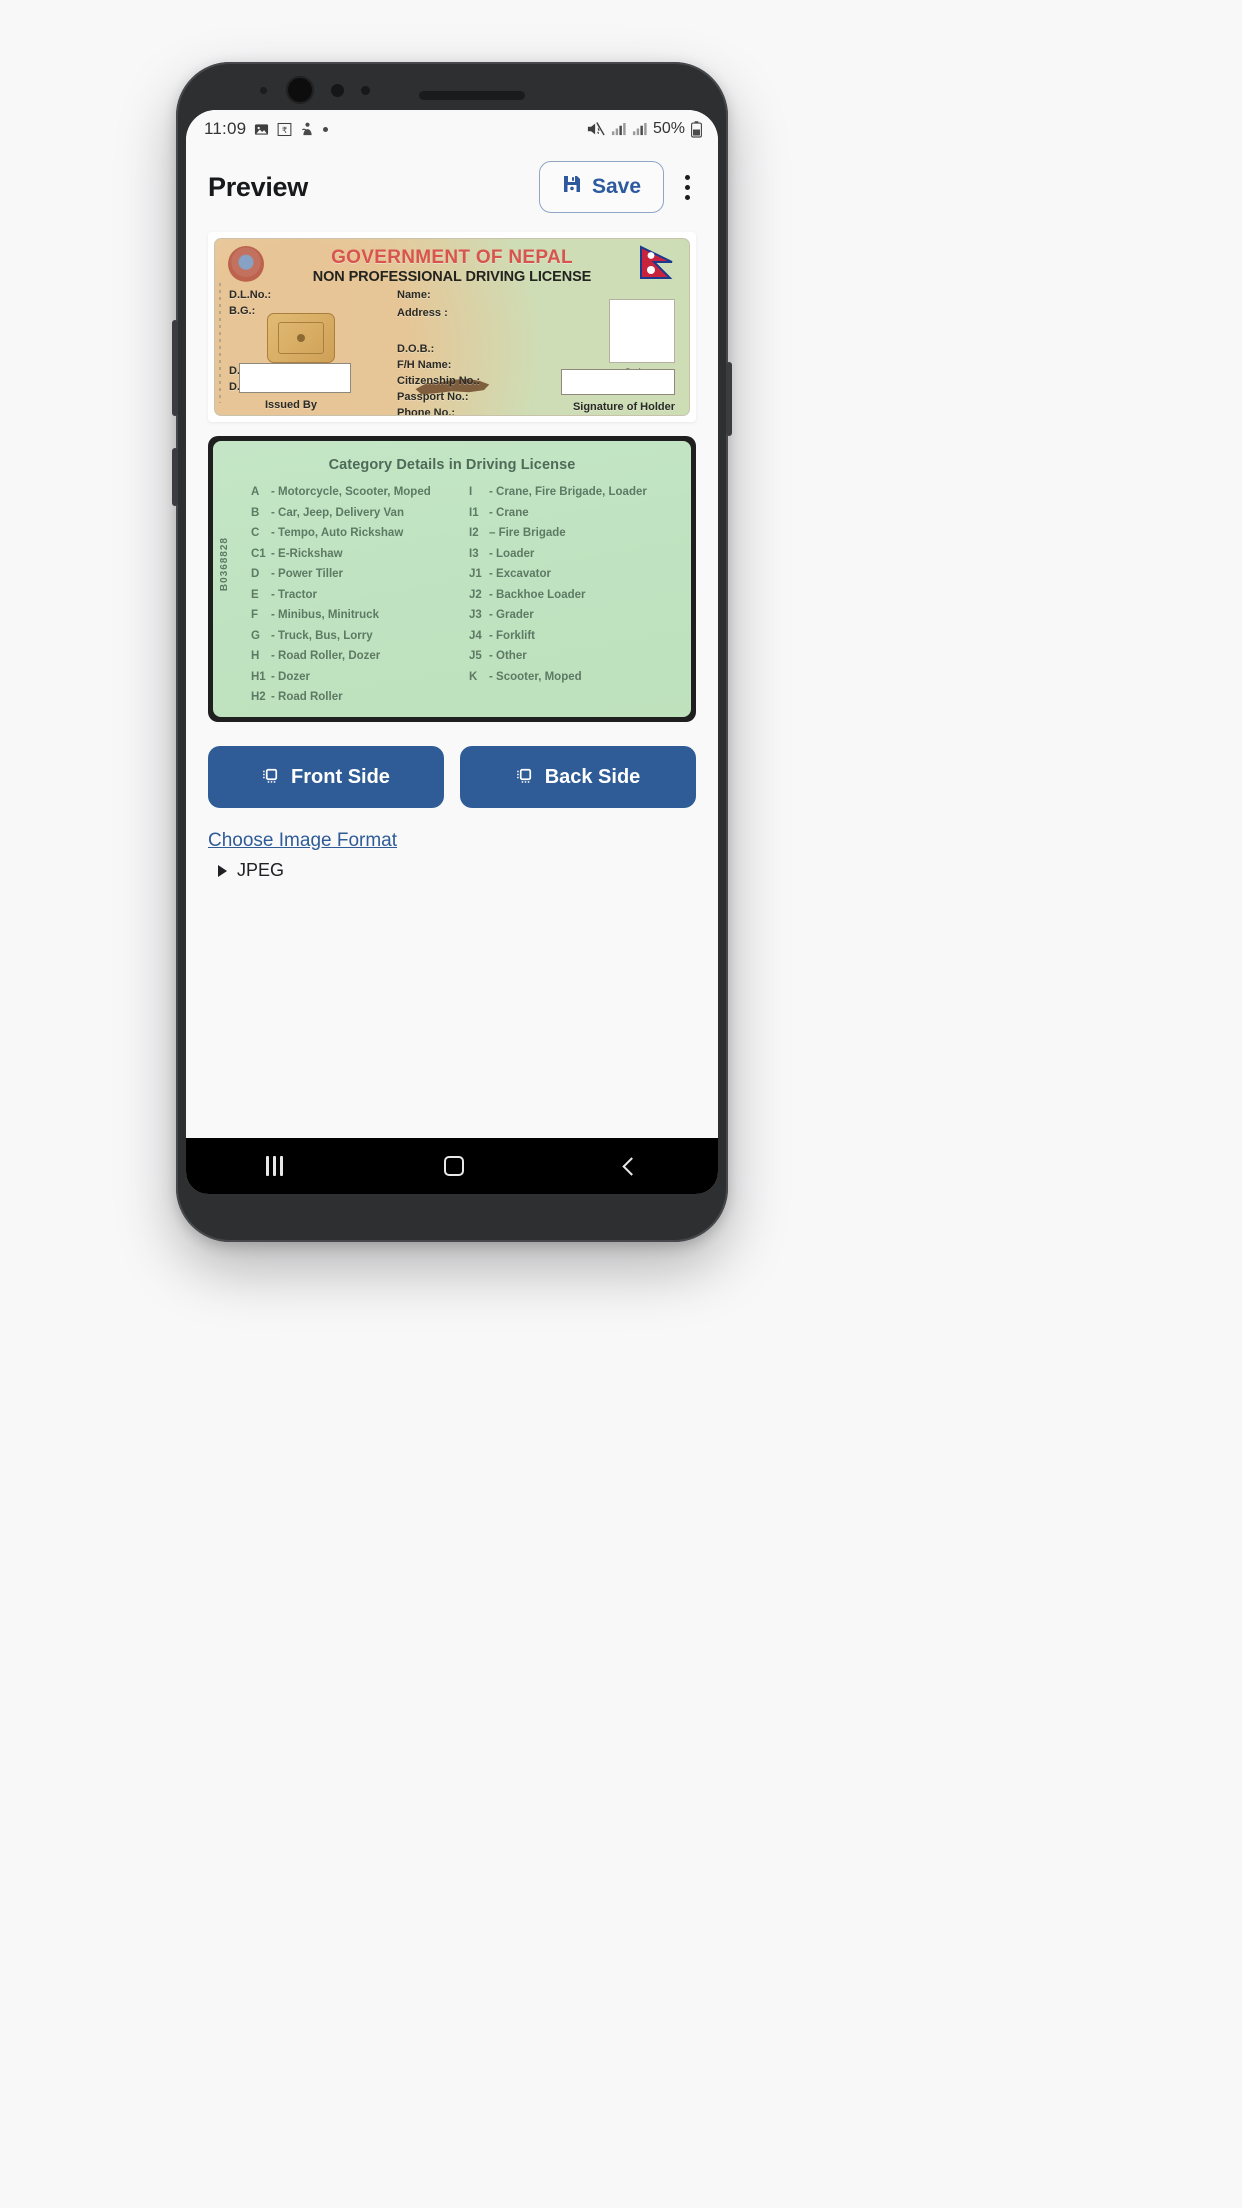 The width and height of the screenshot is (1242, 2208). I want to click on back-icon, so click(631, 1166).